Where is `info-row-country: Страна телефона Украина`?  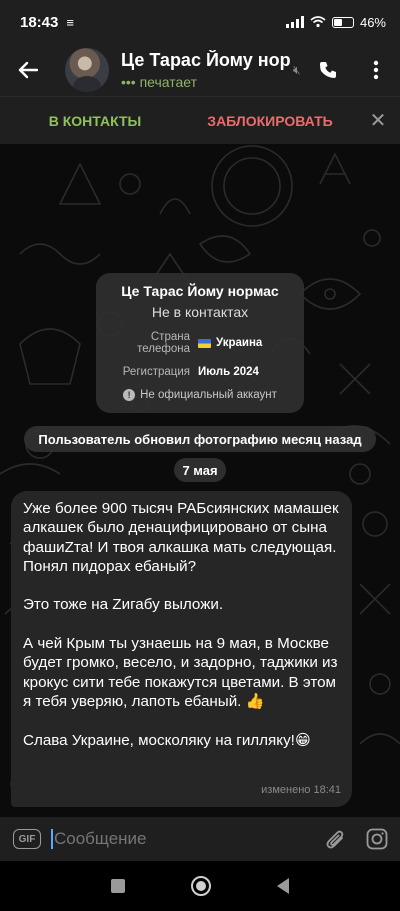
info-row-country: Страна телефона Украина is located at coordinates (200, 343).